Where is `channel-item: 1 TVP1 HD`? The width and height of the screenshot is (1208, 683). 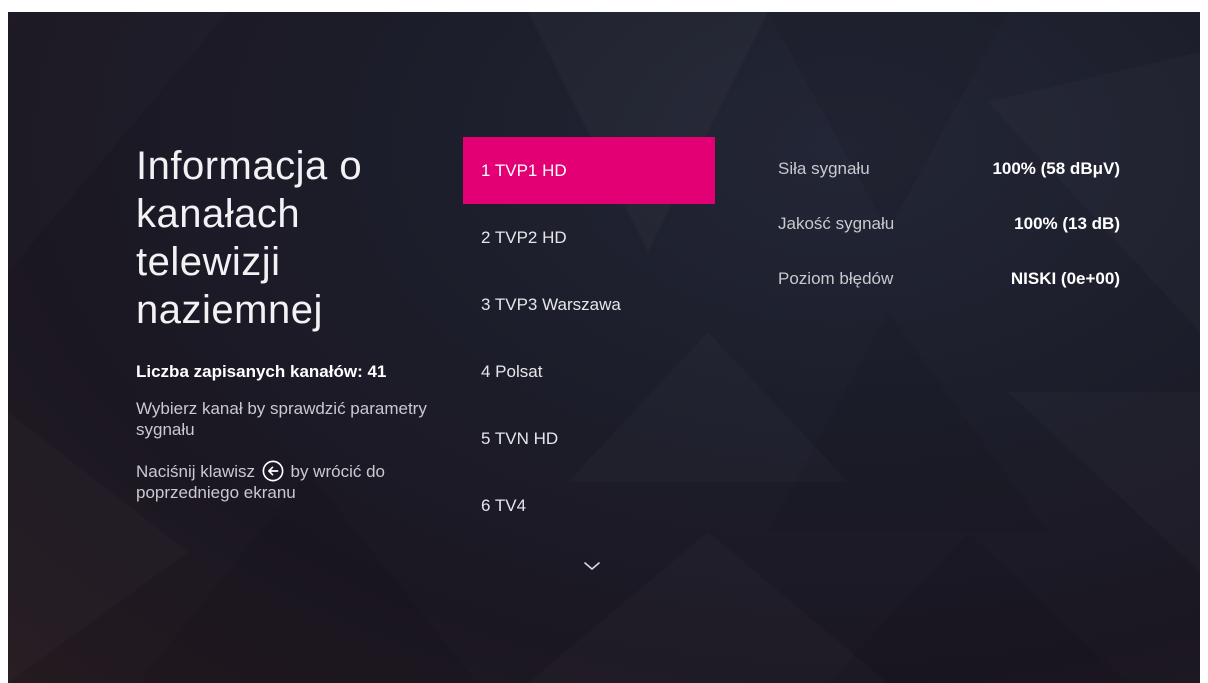 channel-item: 1 TVP1 HD is located at coordinates (589, 170).